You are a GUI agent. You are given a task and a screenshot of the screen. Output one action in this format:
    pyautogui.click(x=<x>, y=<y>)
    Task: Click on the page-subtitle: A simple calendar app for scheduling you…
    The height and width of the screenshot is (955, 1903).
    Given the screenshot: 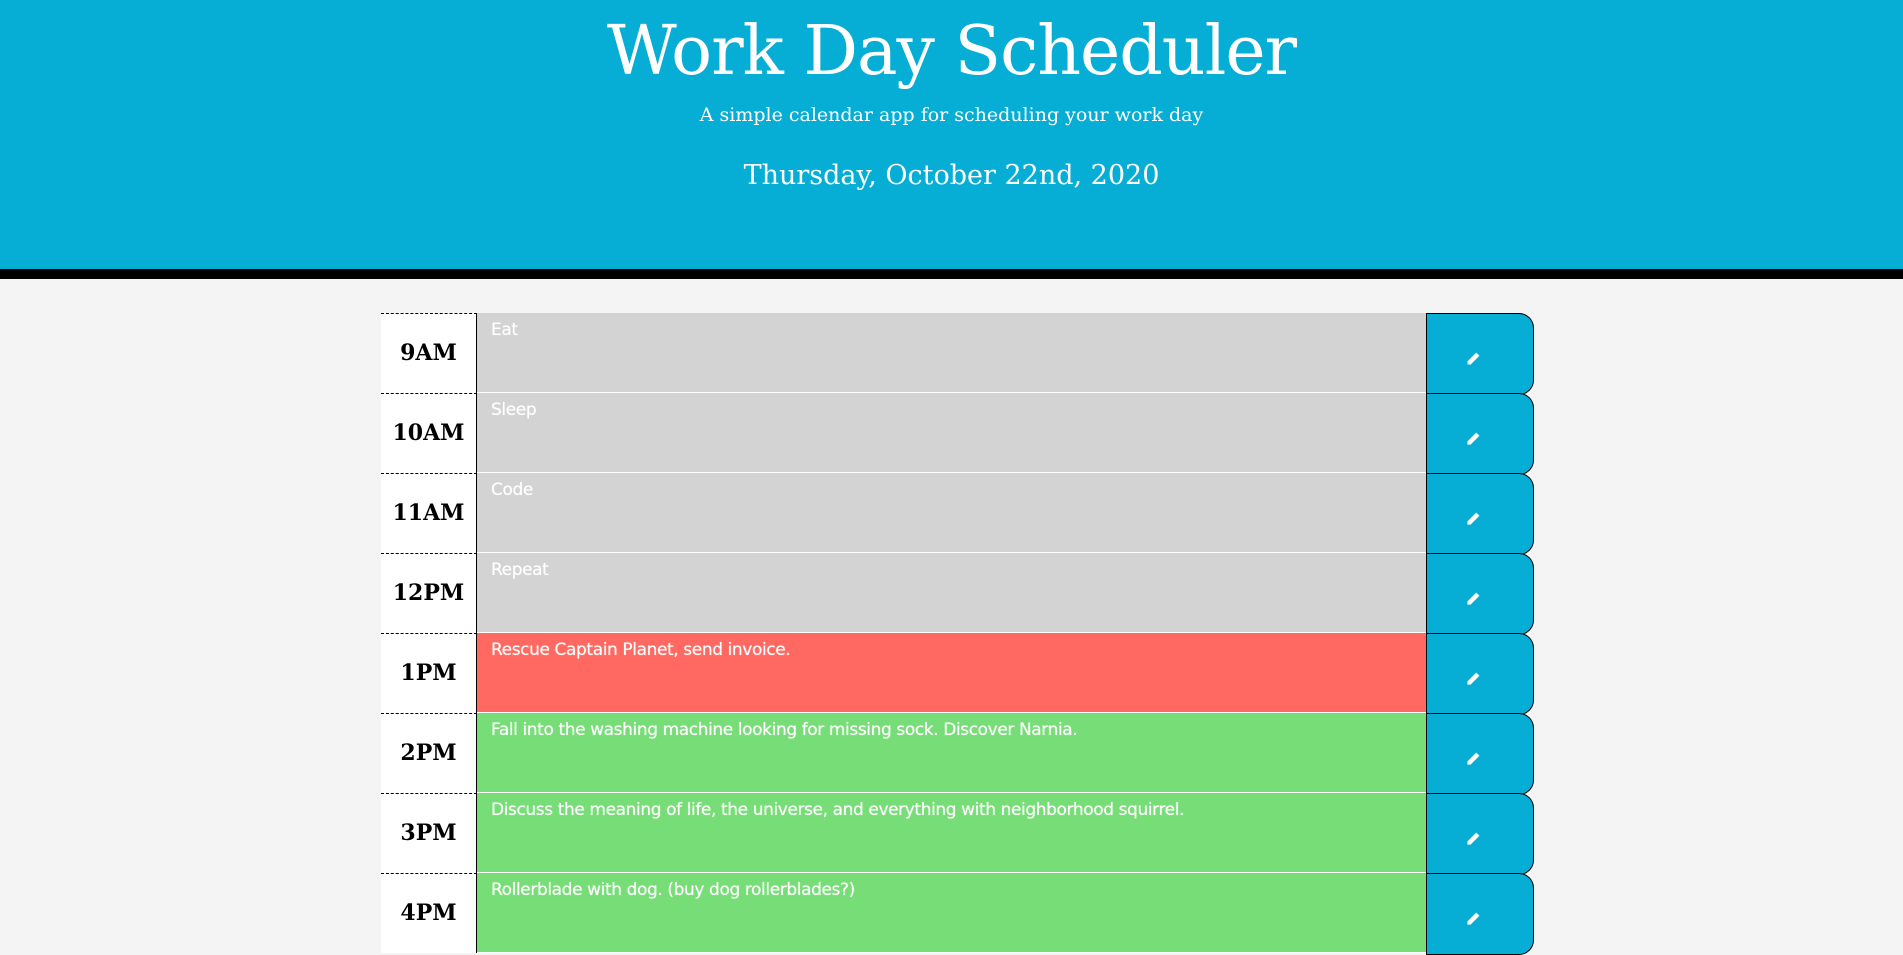 What is the action you would take?
    pyautogui.click(x=951, y=115)
    